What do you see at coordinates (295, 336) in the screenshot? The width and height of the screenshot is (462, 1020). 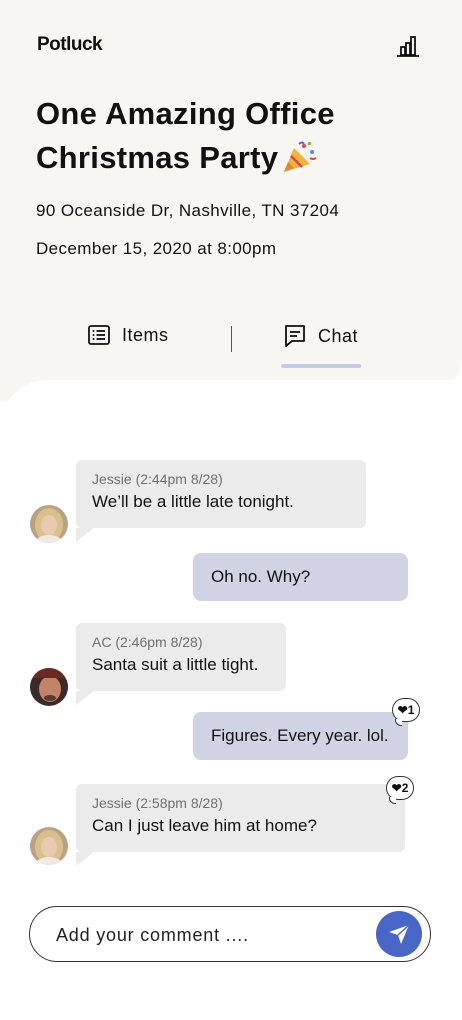 I see `chat-icon` at bounding box center [295, 336].